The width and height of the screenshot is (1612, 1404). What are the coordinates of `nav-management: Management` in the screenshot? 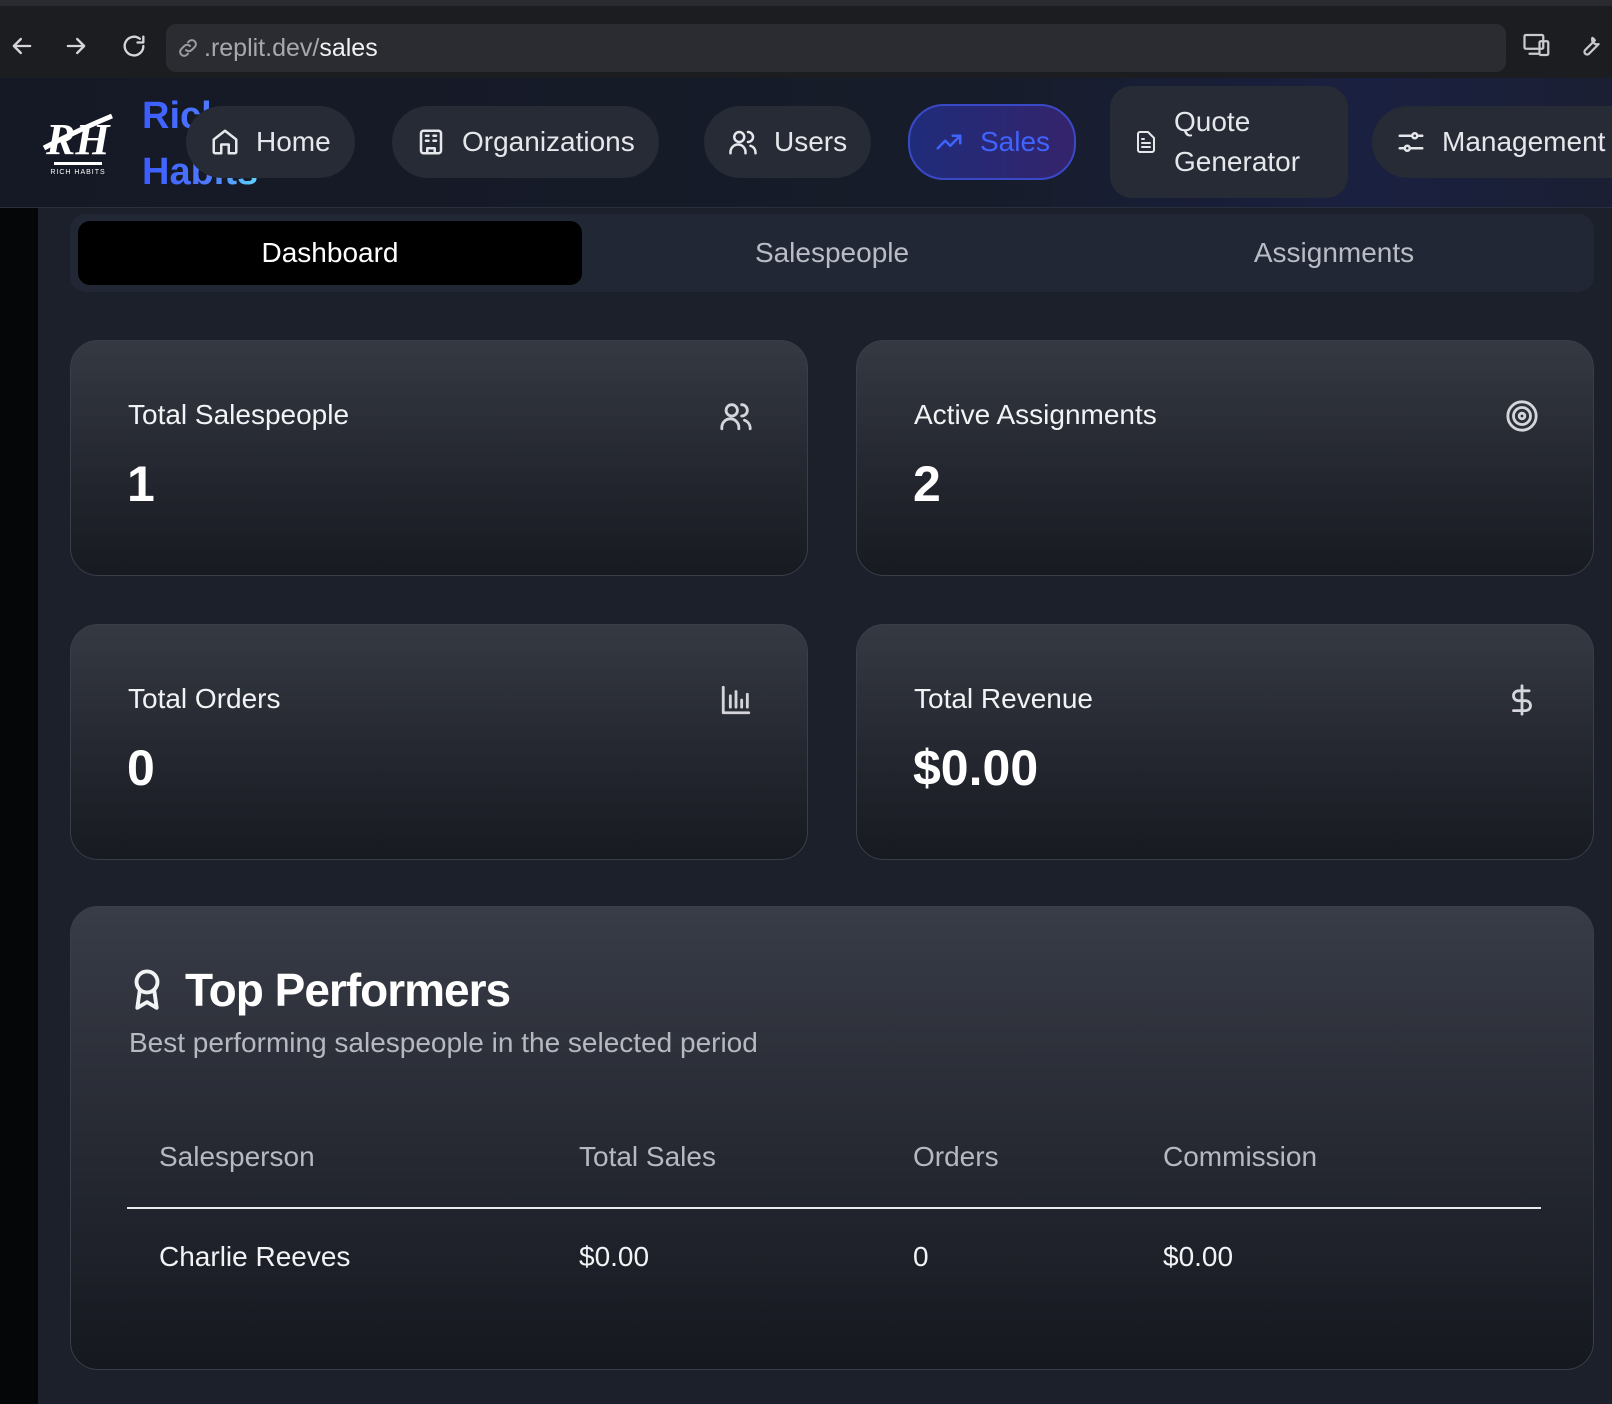 It's located at (1492, 142).